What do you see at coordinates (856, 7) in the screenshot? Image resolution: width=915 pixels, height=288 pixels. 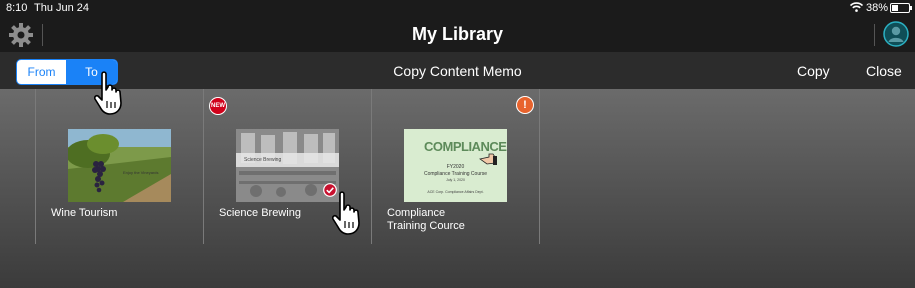 I see `wifi-icon` at bounding box center [856, 7].